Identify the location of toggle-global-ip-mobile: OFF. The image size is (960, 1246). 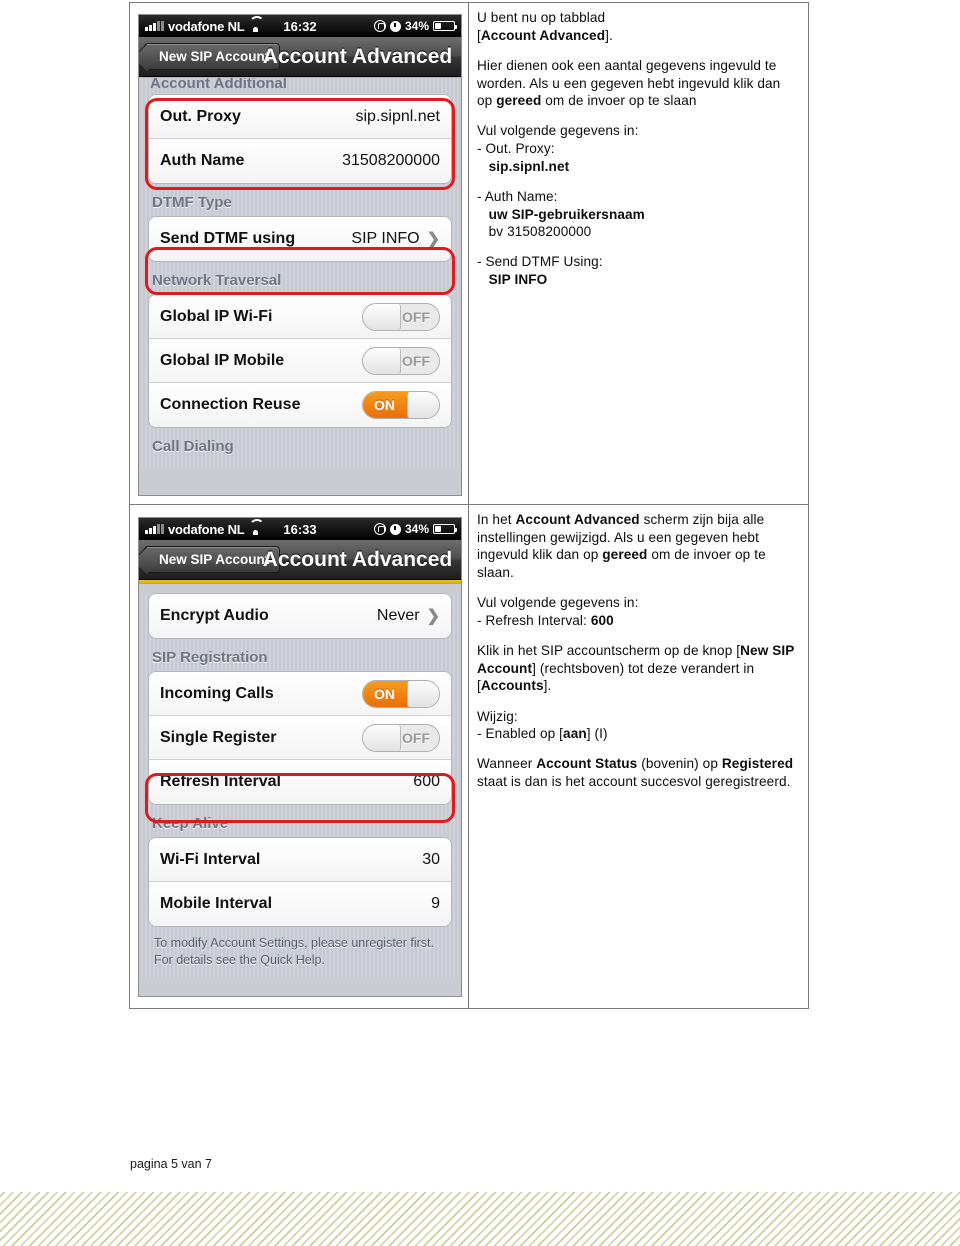
(401, 360).